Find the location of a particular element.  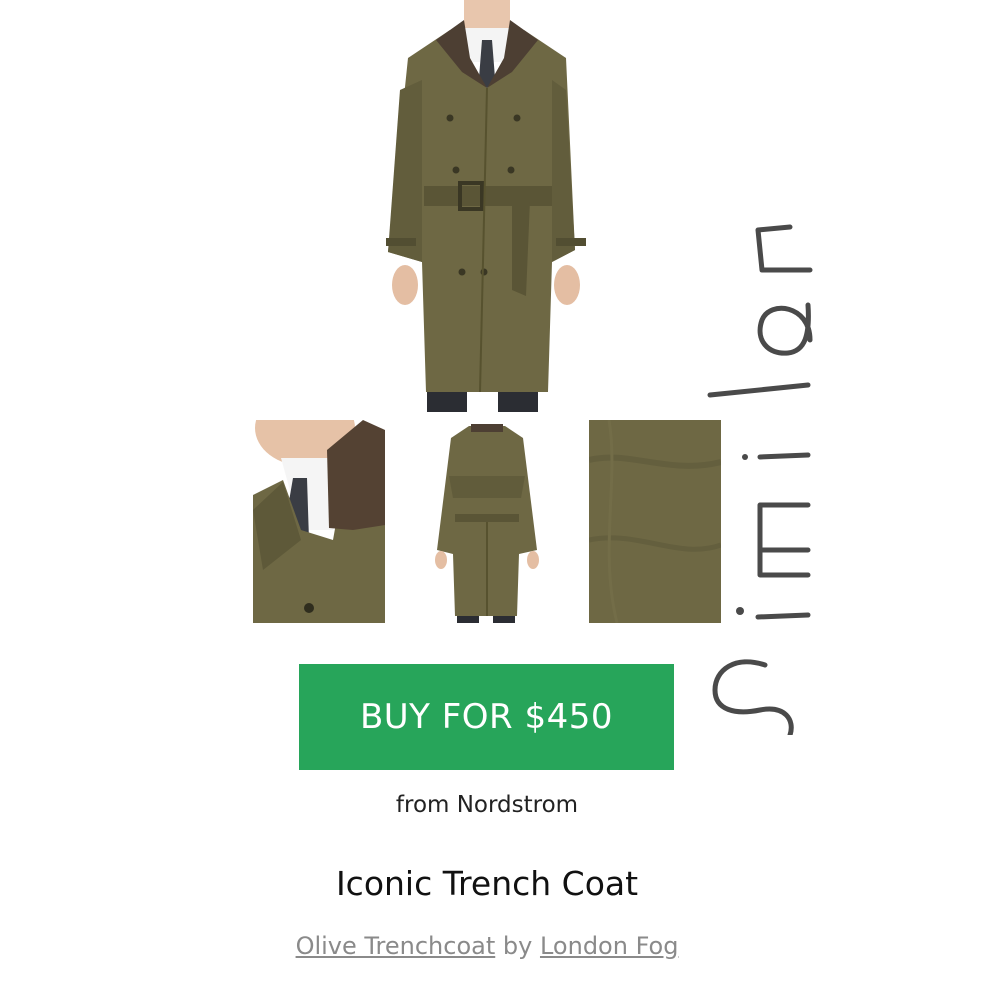

buy-button: BUY FOR $450 is located at coordinates (486, 717).